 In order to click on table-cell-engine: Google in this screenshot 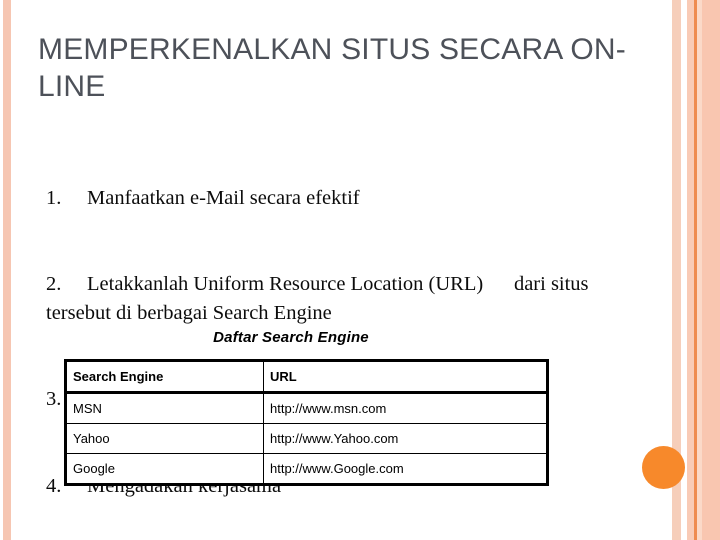, I will do `click(164, 469)`.